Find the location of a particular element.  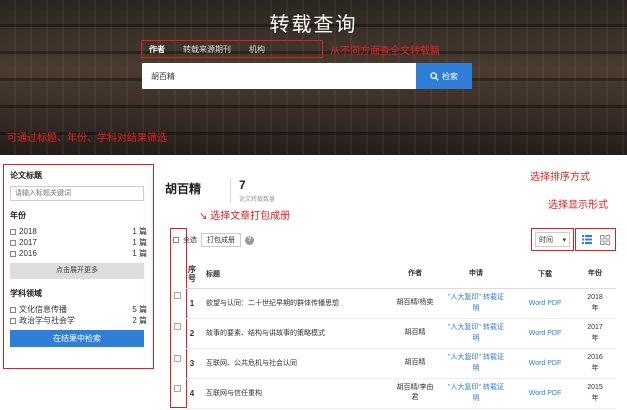

search-input is located at coordinates (279, 76).